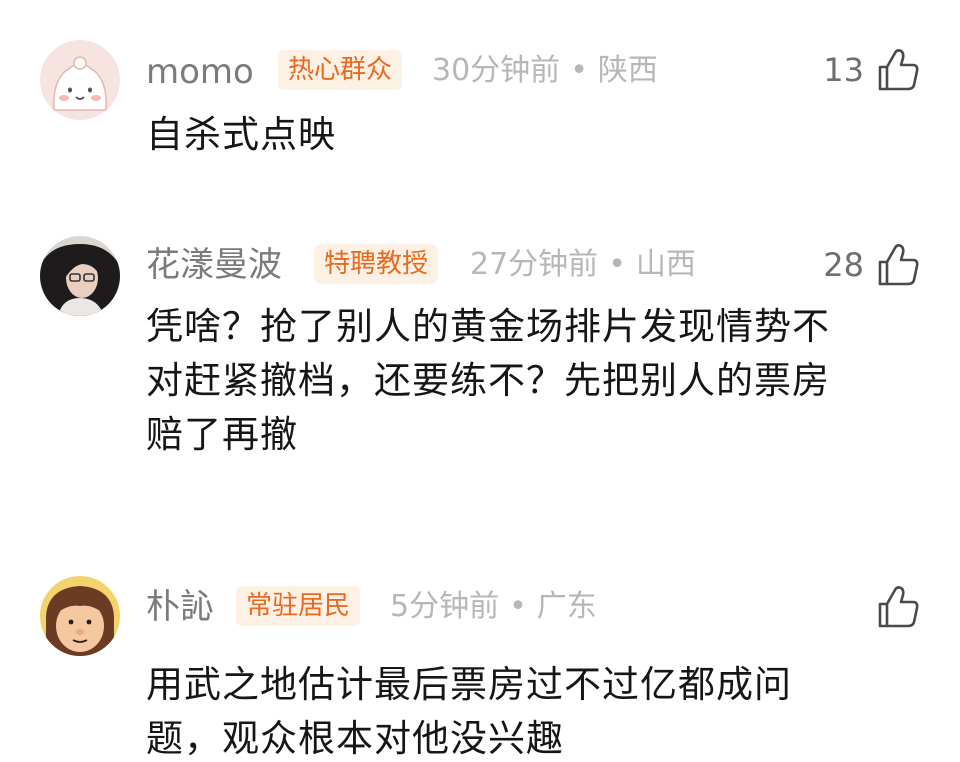  Describe the element at coordinates (871, 70) in the screenshot. I see `like-button: 13` at that location.